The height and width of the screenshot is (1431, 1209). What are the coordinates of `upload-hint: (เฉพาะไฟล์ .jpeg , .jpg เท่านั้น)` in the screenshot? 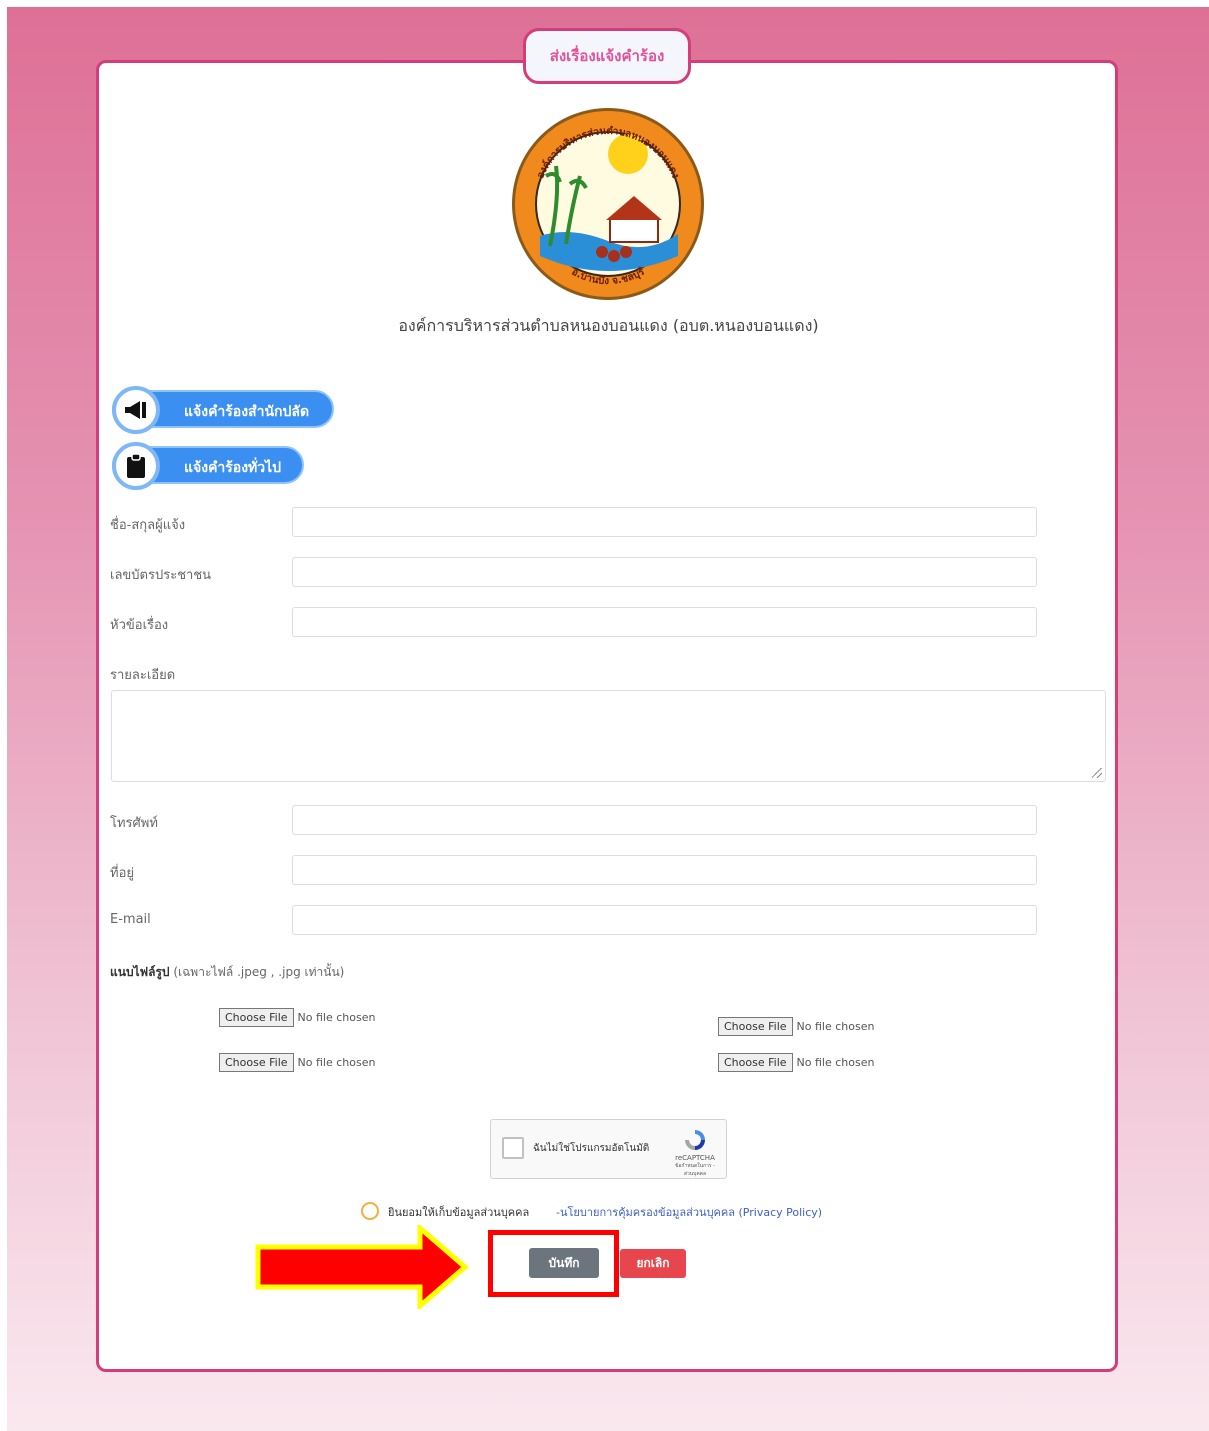 It's located at (259, 972).